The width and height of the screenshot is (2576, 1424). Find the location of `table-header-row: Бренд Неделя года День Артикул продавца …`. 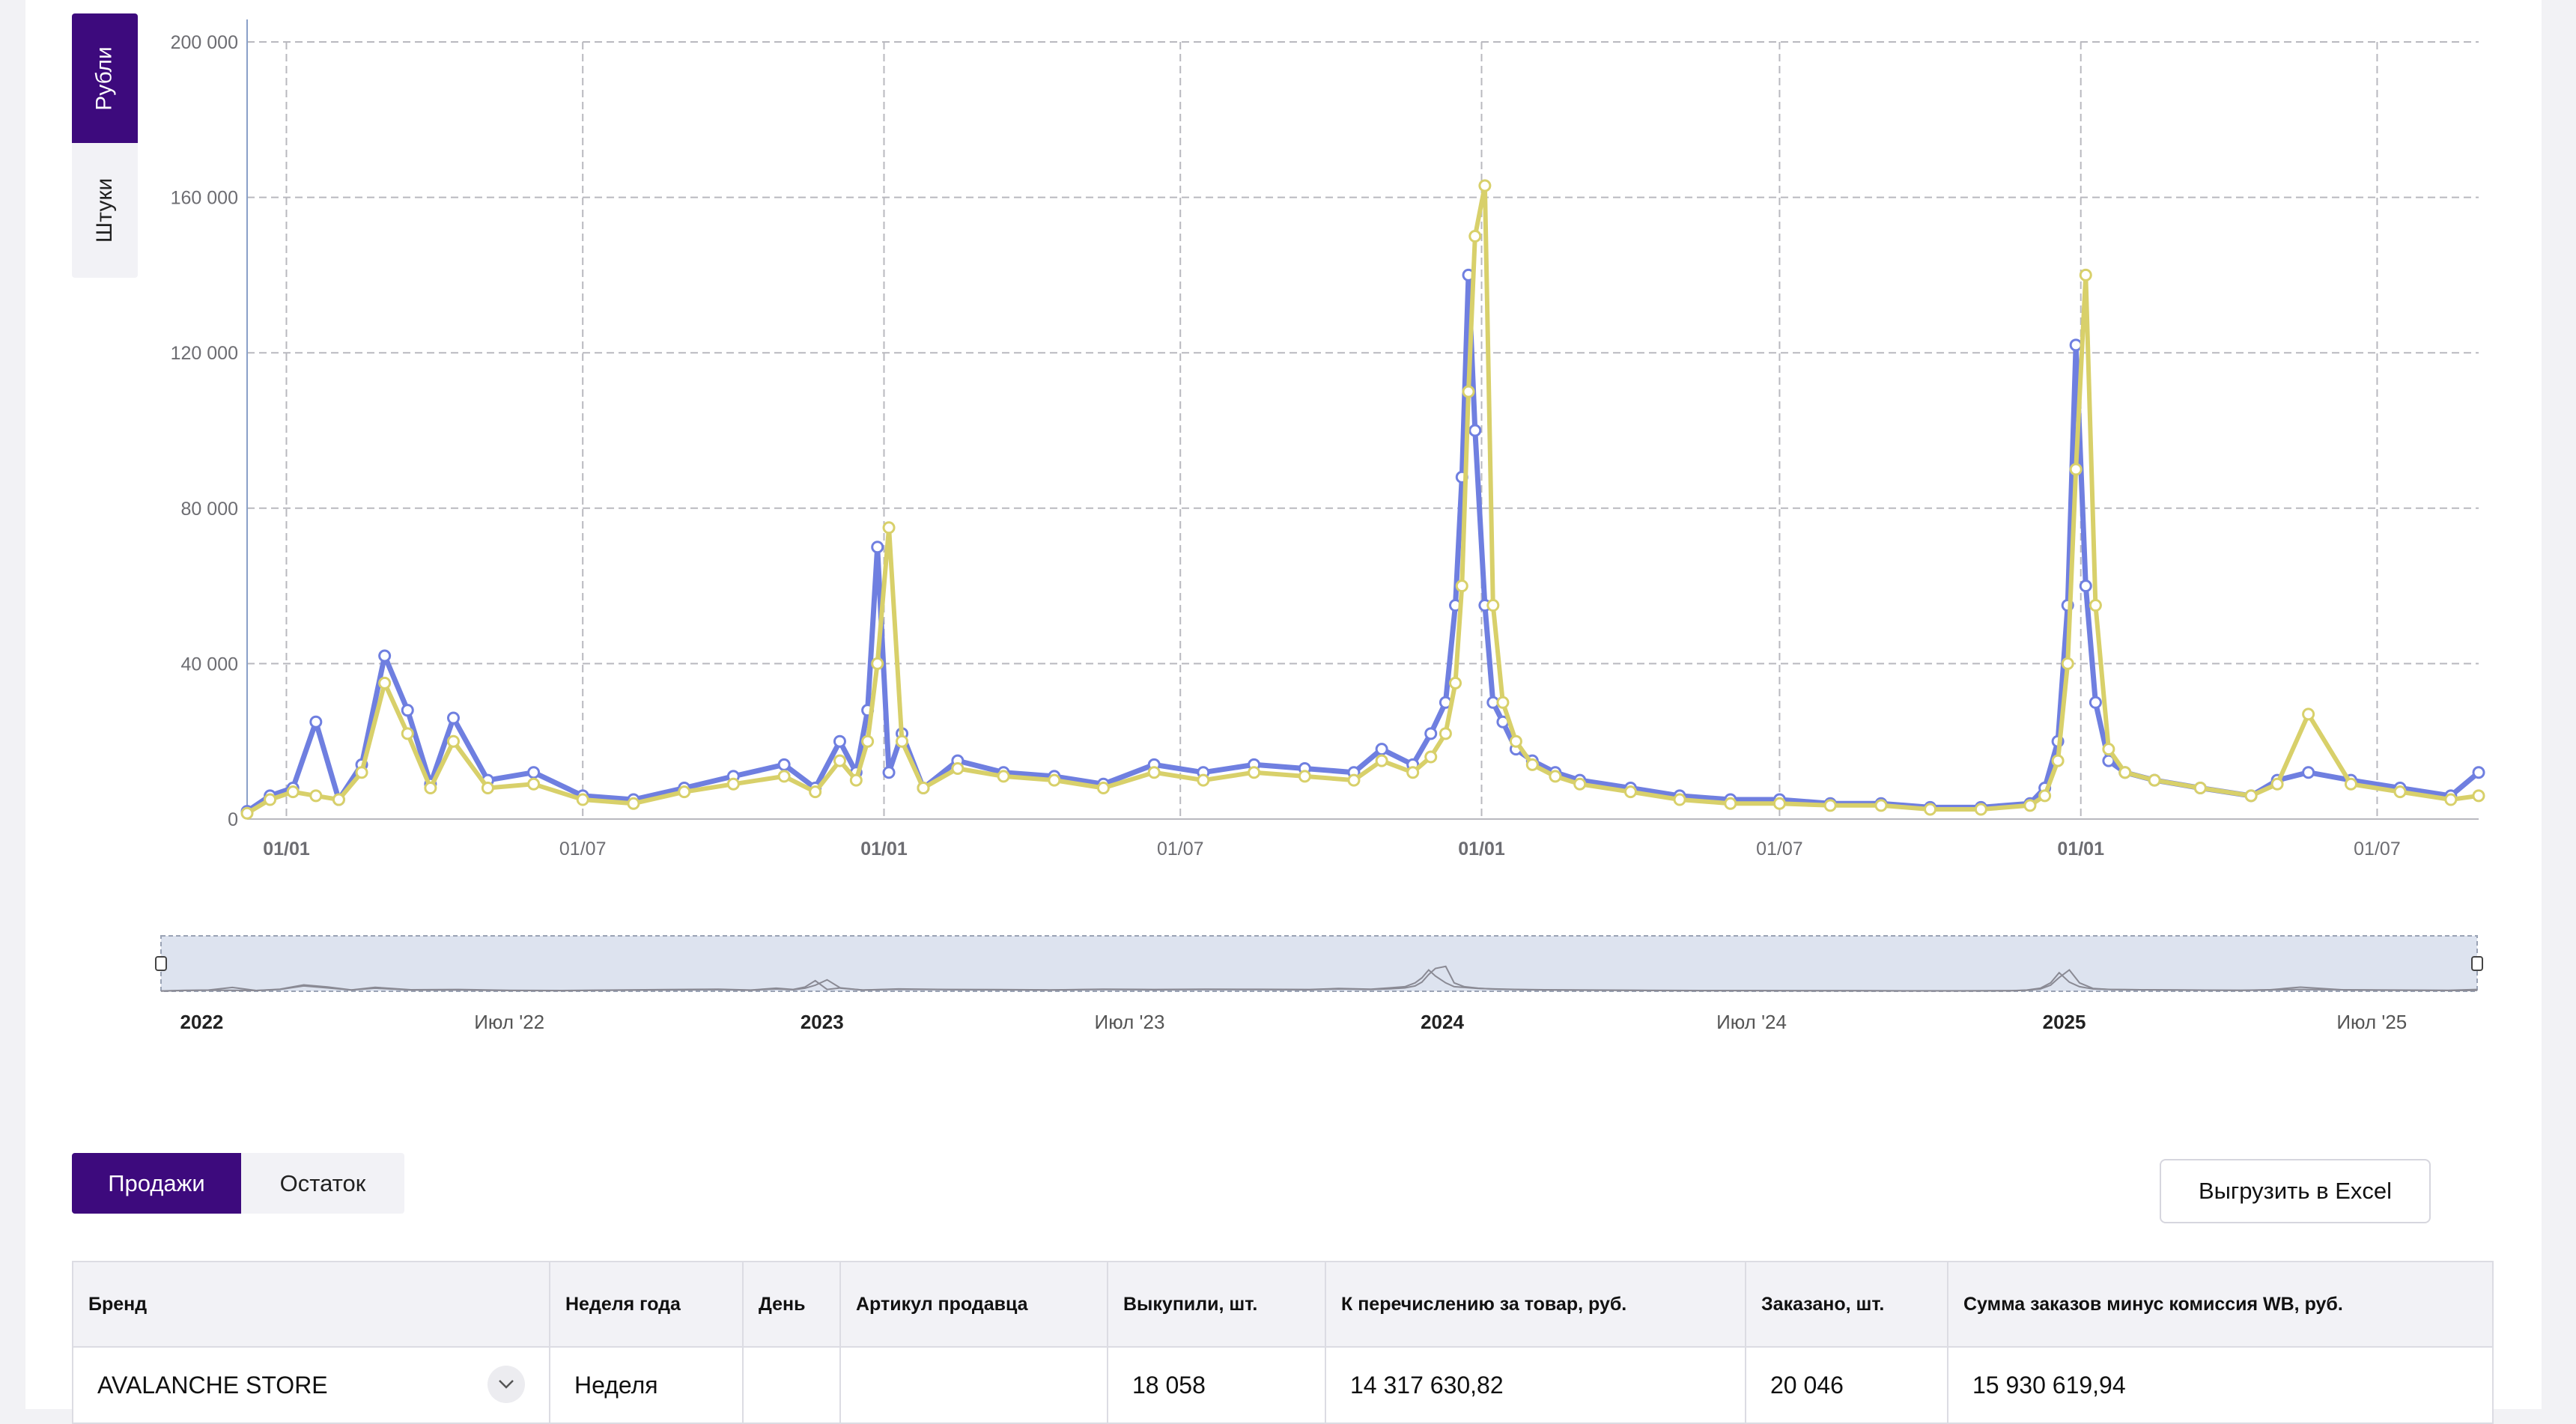

table-header-row: Бренд Неделя года День Артикул продавца … is located at coordinates (1283, 1304).